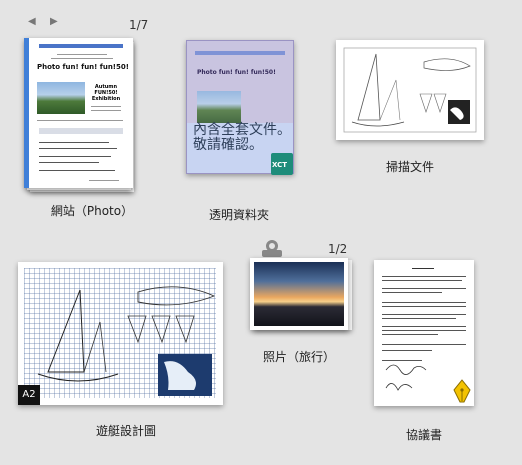  Describe the element at coordinates (92, 211) in the screenshot. I see `item-label: 網站（Photo）` at that location.